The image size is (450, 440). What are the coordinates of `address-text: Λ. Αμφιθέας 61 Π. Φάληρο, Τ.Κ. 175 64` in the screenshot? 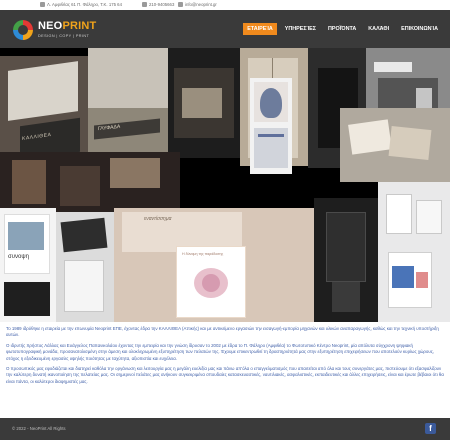 It's located at (84, 4).